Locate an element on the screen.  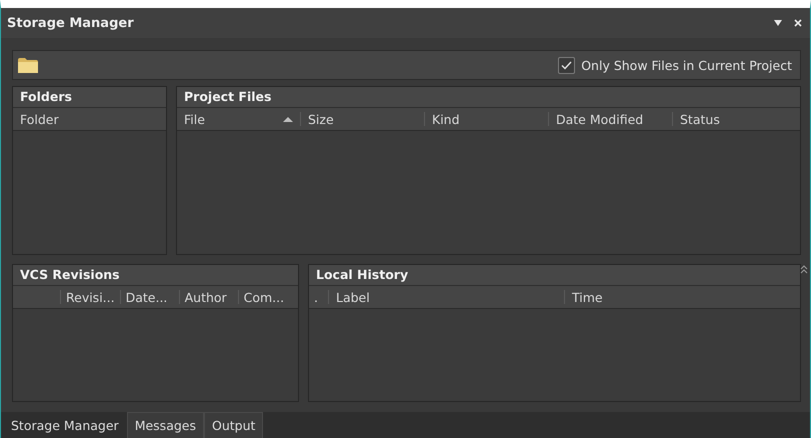
checkbox-label: Only Show Files in Current Project is located at coordinates (686, 65).